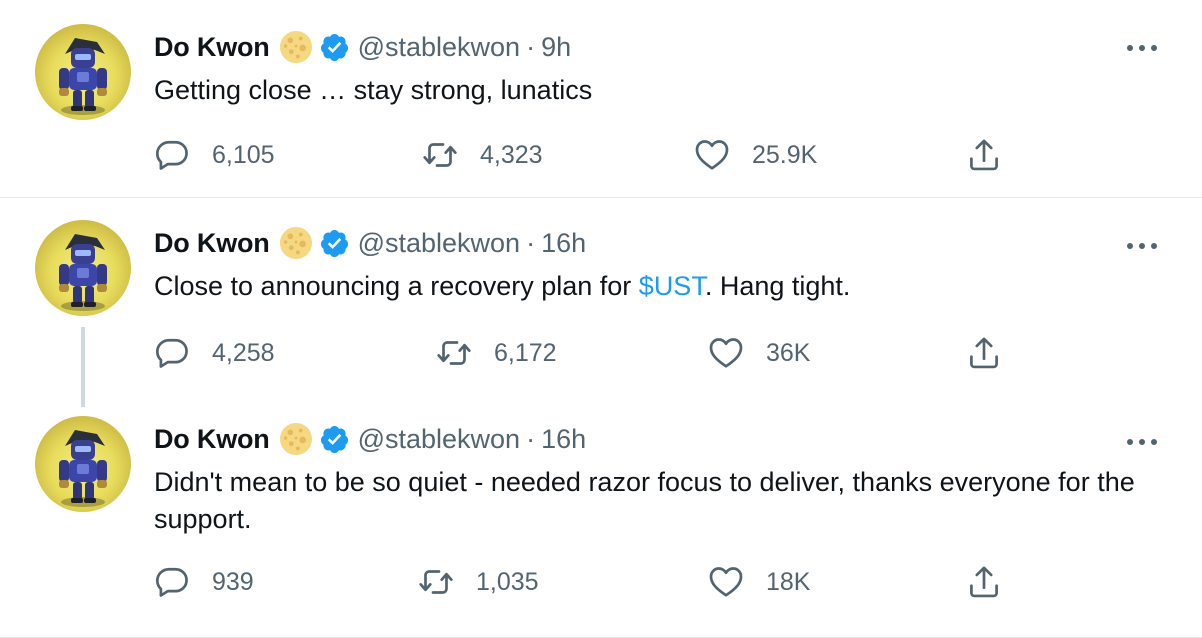  Describe the element at coordinates (373, 90) in the screenshot. I see `tweet-text: Getting close … stay strong, lunatics` at that location.